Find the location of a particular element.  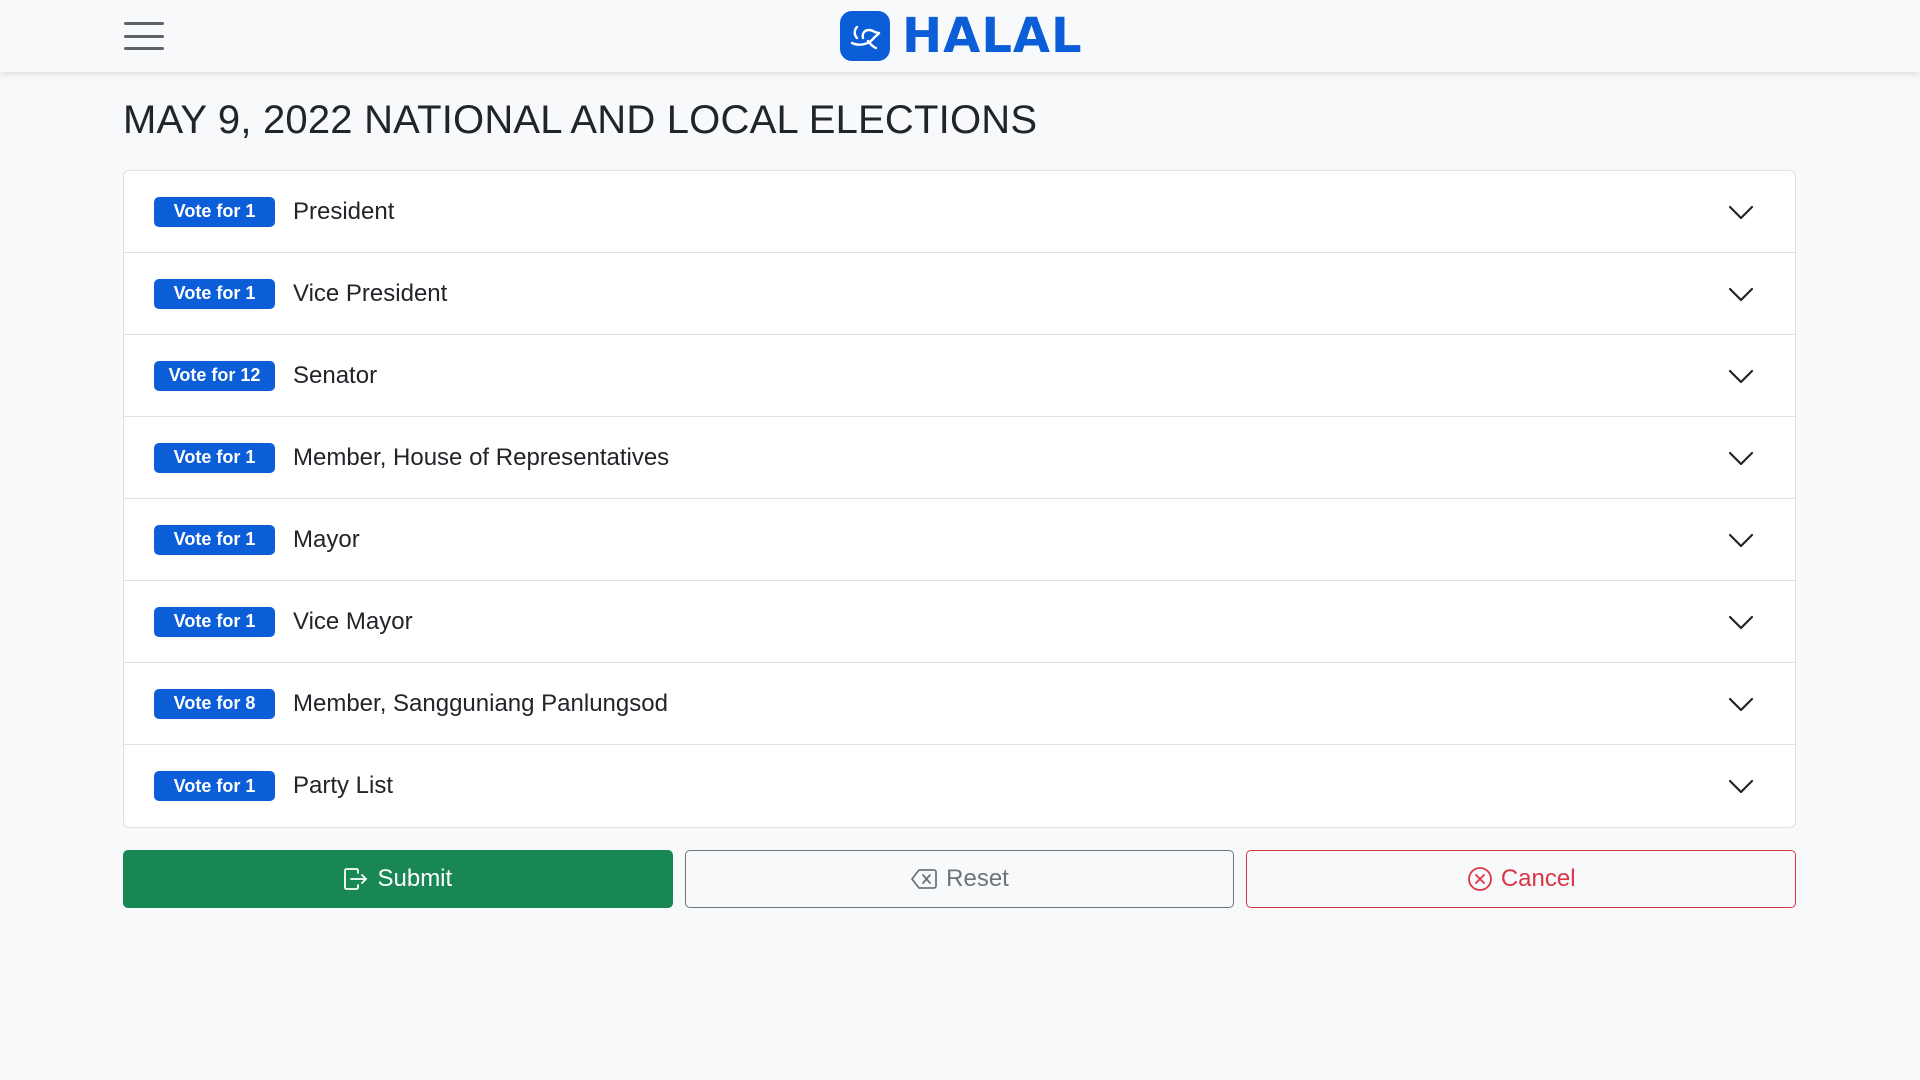

action-buttons: Submit Reset Cancel is located at coordinates (960, 879).